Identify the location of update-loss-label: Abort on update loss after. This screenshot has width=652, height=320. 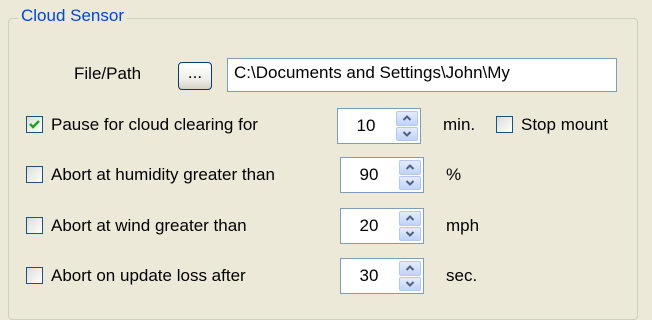
(148, 275).